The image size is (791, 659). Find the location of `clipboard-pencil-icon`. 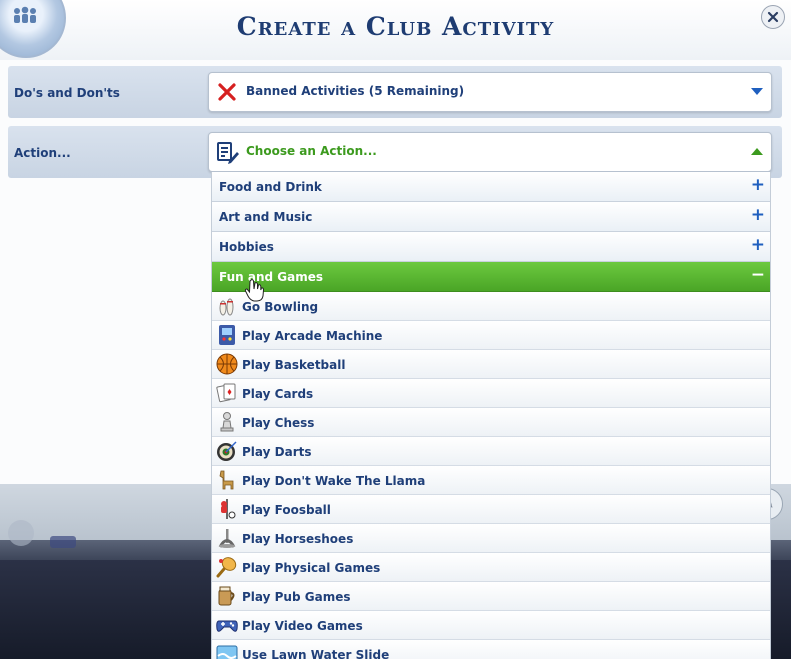

clipboard-pencil-icon is located at coordinates (228, 153).